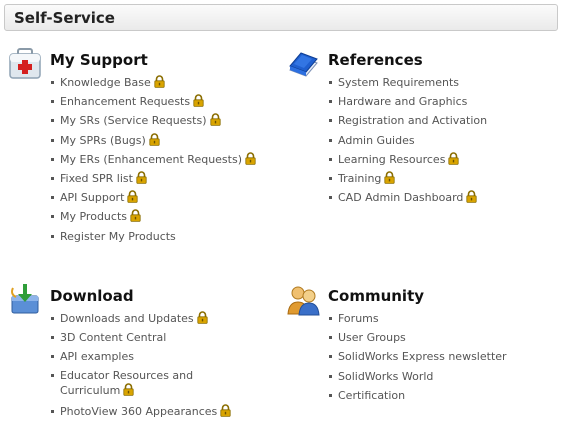  I want to click on list-item: User Groups, so click(417, 337).